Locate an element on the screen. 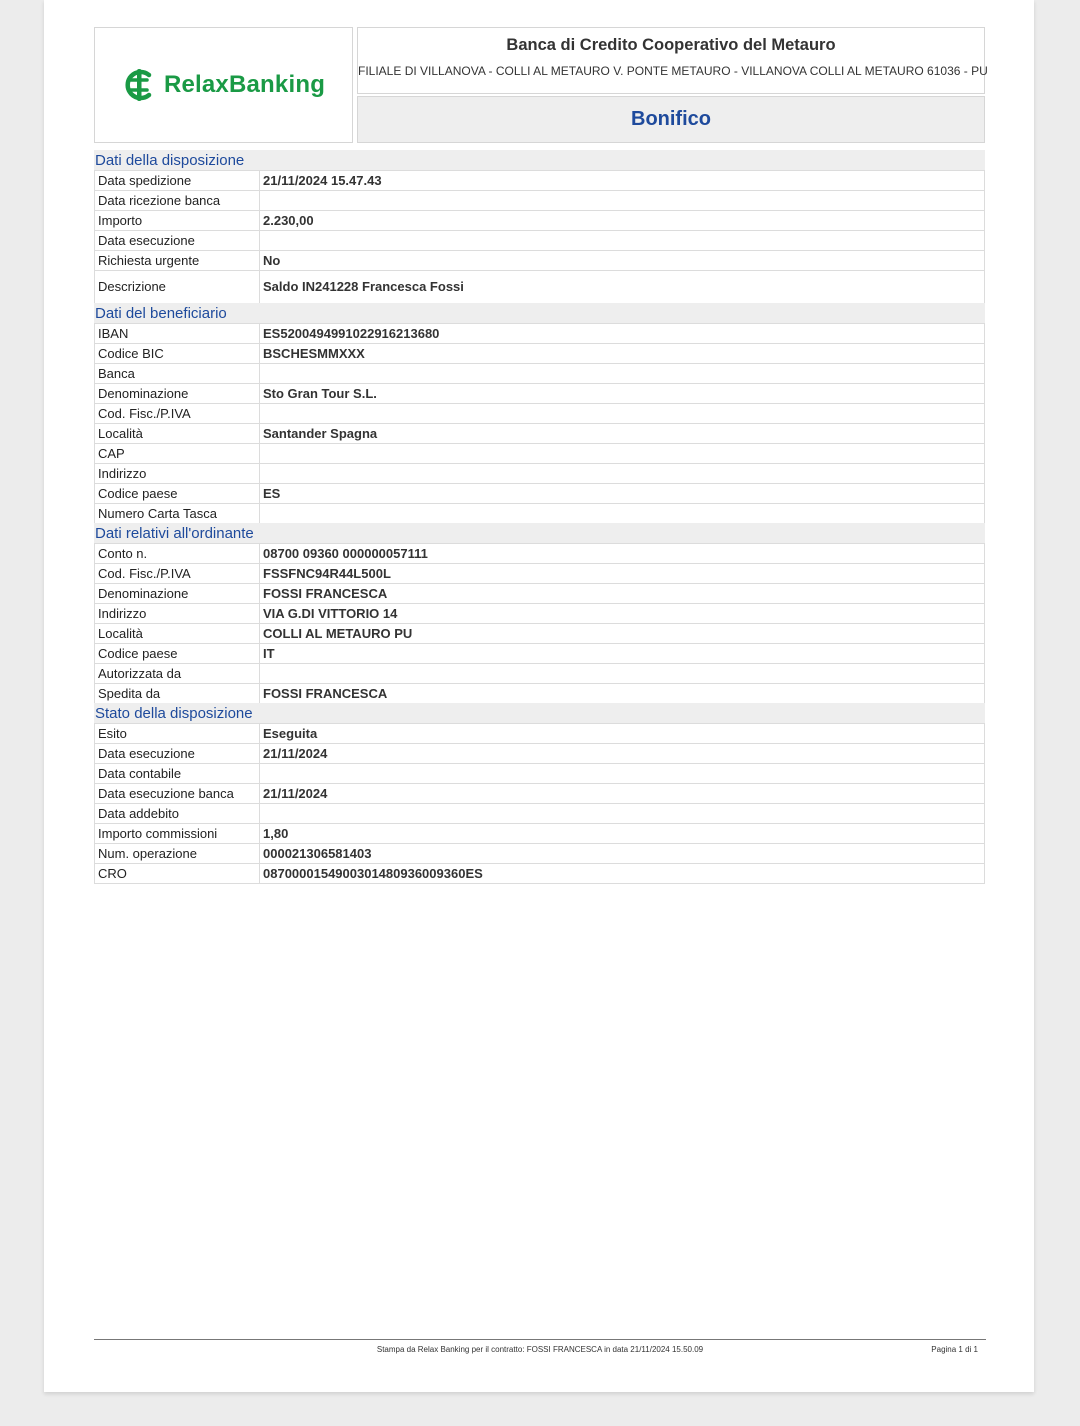 The image size is (1080, 1426). field-value: ES5200494991022916213680 is located at coordinates (351, 333).